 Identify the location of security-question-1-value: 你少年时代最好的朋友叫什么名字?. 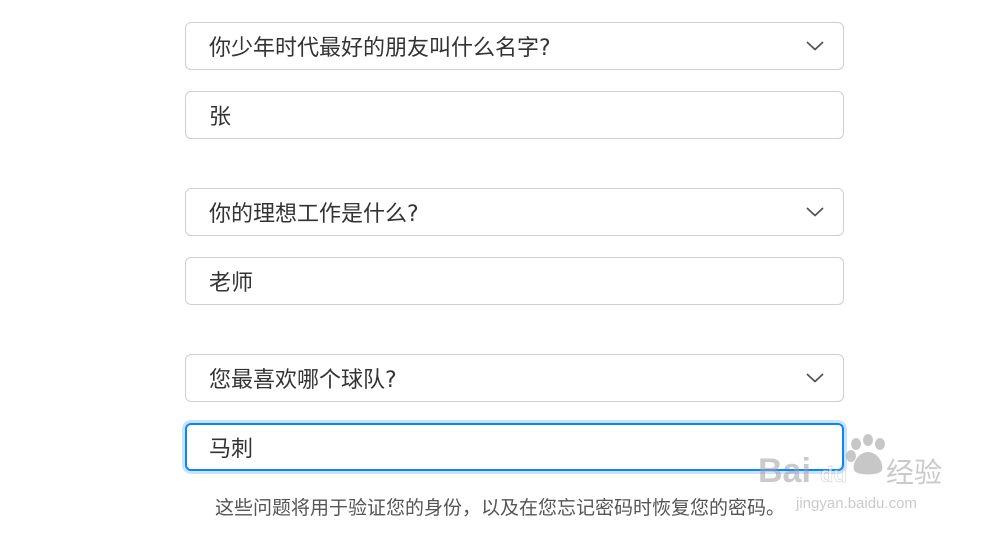
(380, 48).